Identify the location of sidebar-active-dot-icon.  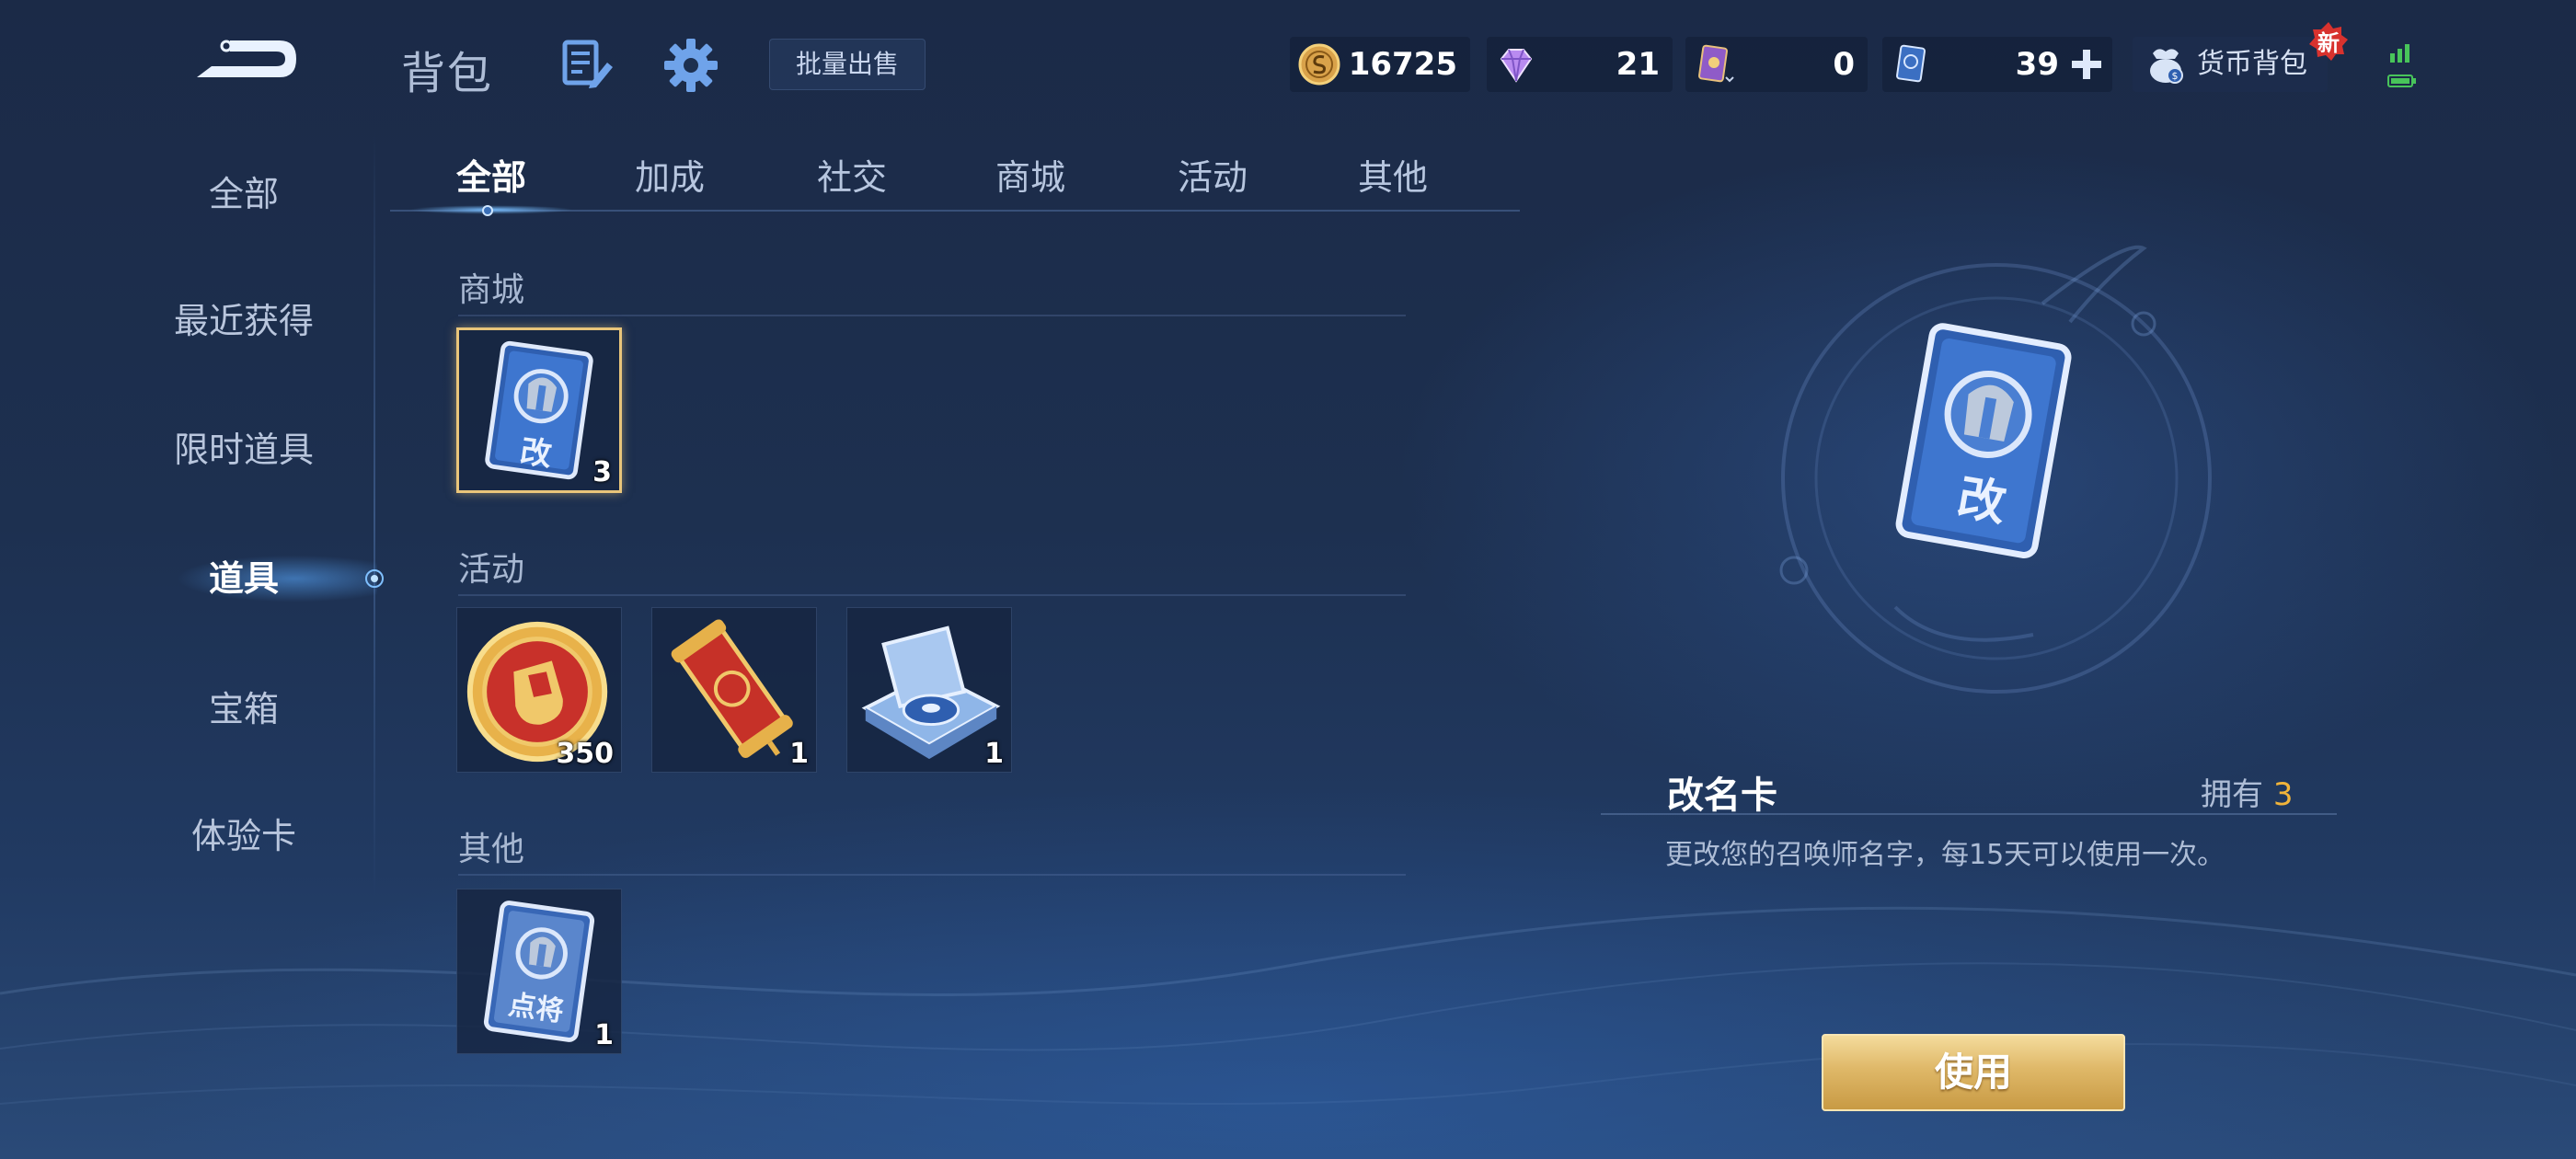
(374, 578).